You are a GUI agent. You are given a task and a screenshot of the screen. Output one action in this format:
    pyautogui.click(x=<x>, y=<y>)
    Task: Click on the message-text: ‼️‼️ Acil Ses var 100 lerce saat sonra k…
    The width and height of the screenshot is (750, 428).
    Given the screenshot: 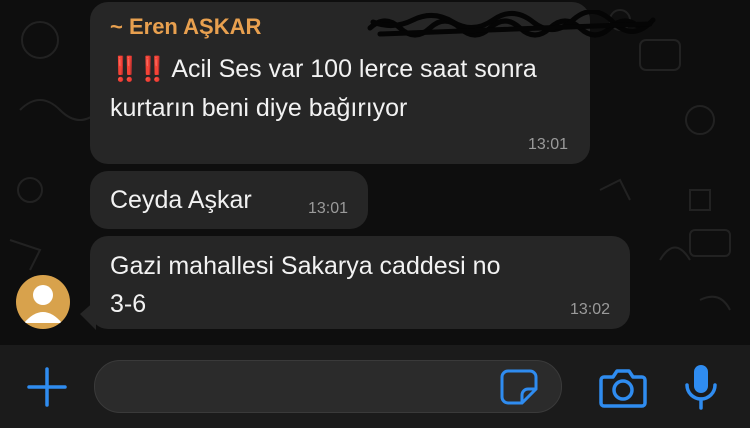 What is the action you would take?
    pyautogui.click(x=345, y=88)
    